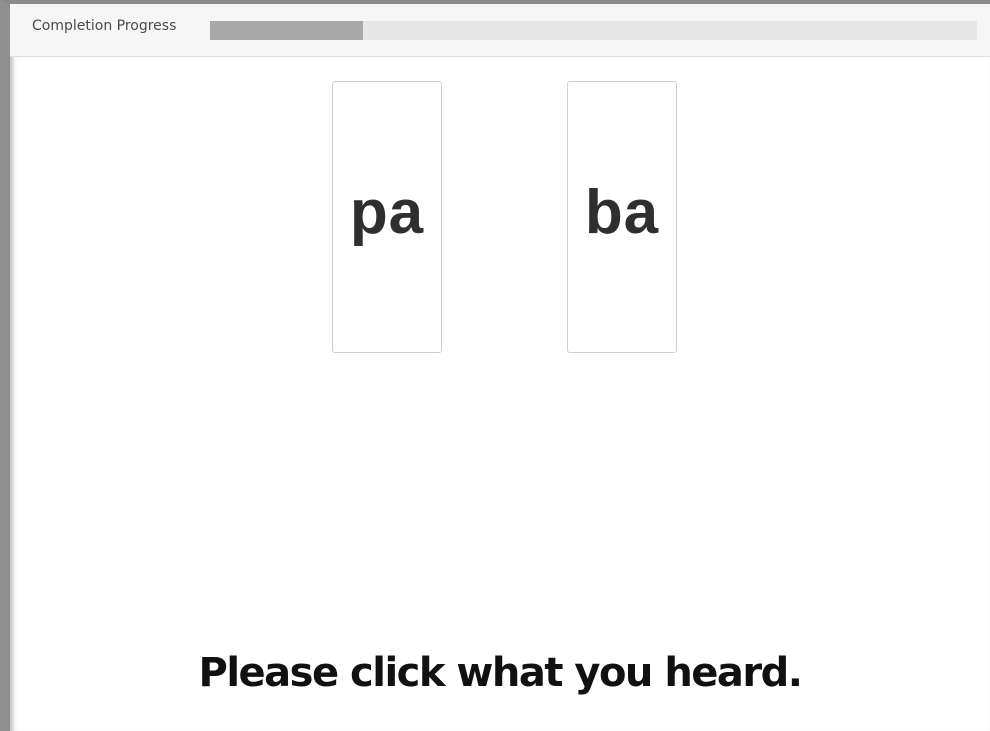  What do you see at coordinates (622, 212) in the screenshot?
I see `choice-label: ba` at bounding box center [622, 212].